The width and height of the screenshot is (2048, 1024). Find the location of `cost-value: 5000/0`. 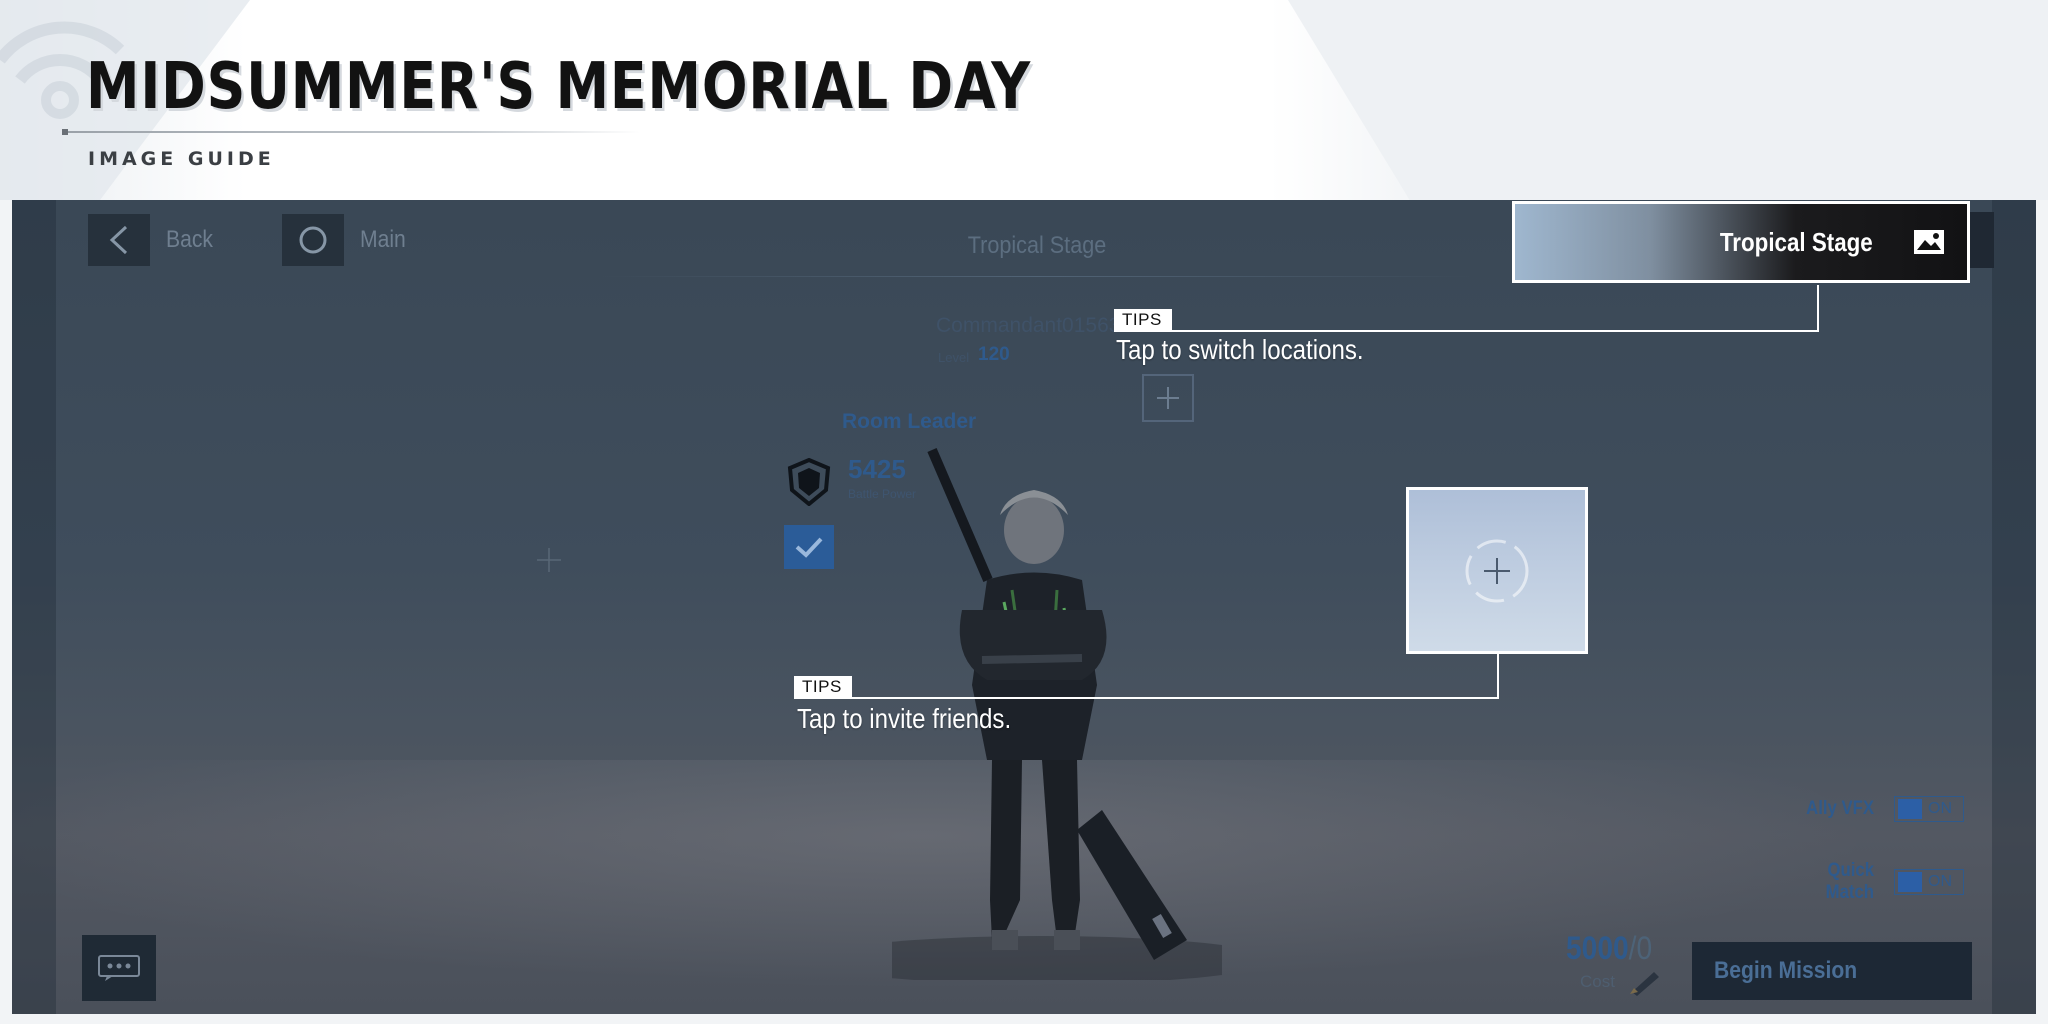

cost-value: 5000/0 is located at coordinates (1609, 948).